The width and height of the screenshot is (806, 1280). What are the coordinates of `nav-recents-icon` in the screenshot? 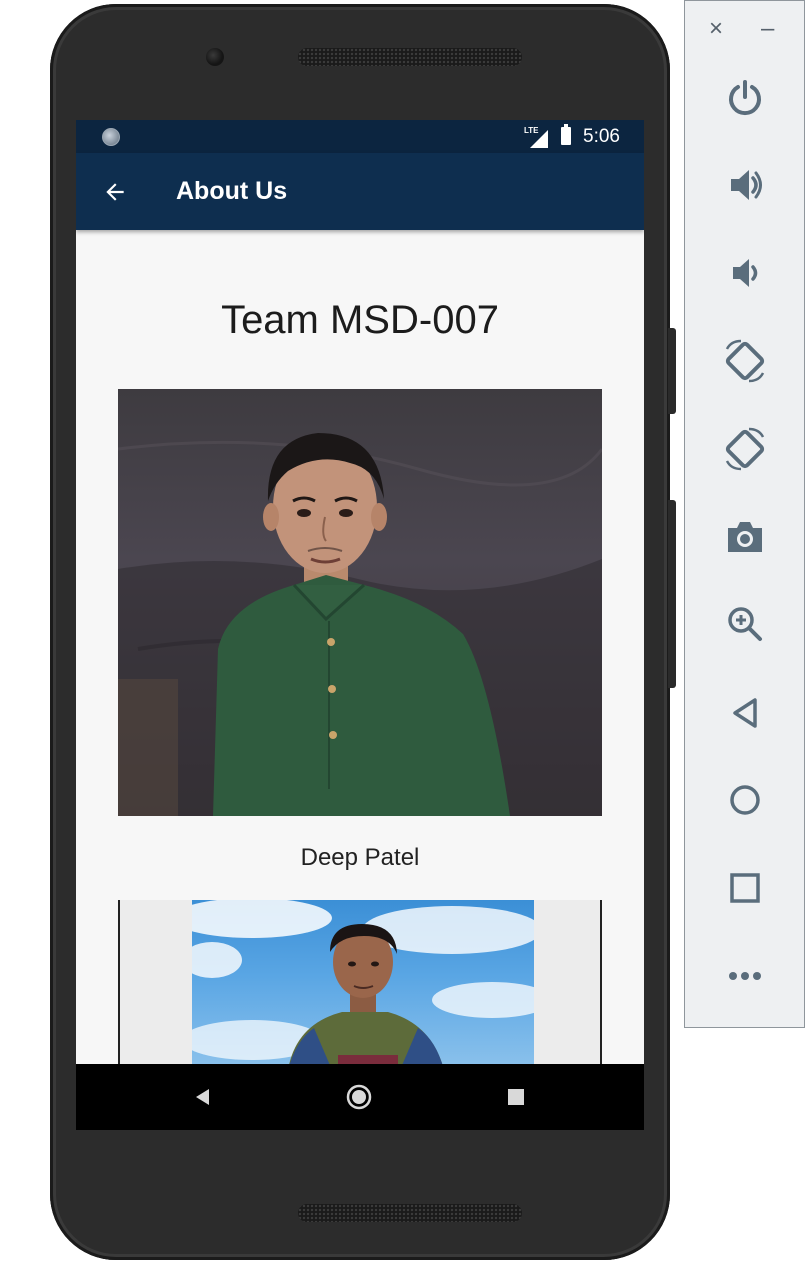 It's located at (516, 1097).